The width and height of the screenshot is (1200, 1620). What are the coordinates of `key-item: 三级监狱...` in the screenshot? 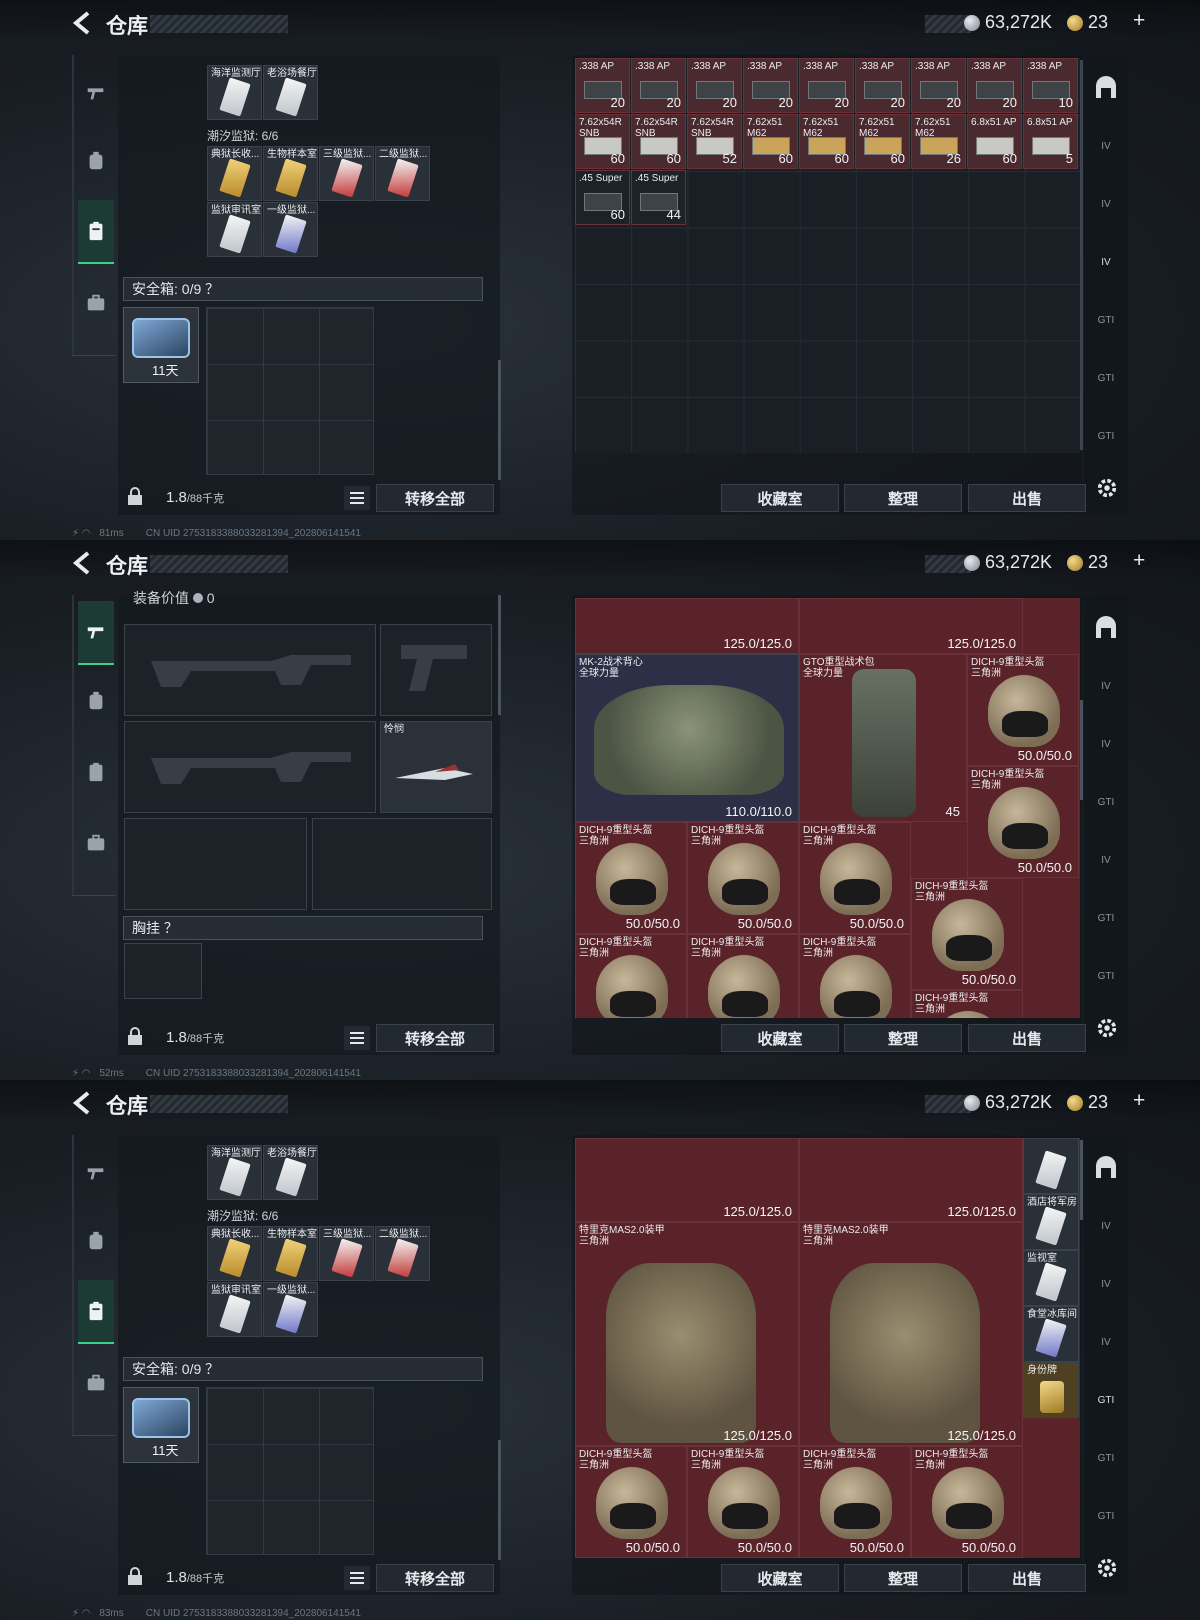 It's located at (346, 1253).